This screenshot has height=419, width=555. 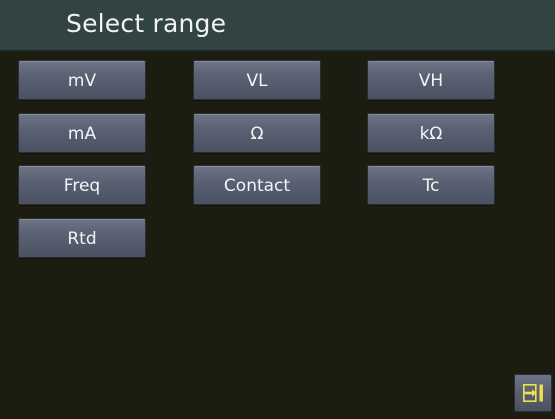 What do you see at coordinates (82, 238) in the screenshot?
I see `range-button-rtd: Rtd` at bounding box center [82, 238].